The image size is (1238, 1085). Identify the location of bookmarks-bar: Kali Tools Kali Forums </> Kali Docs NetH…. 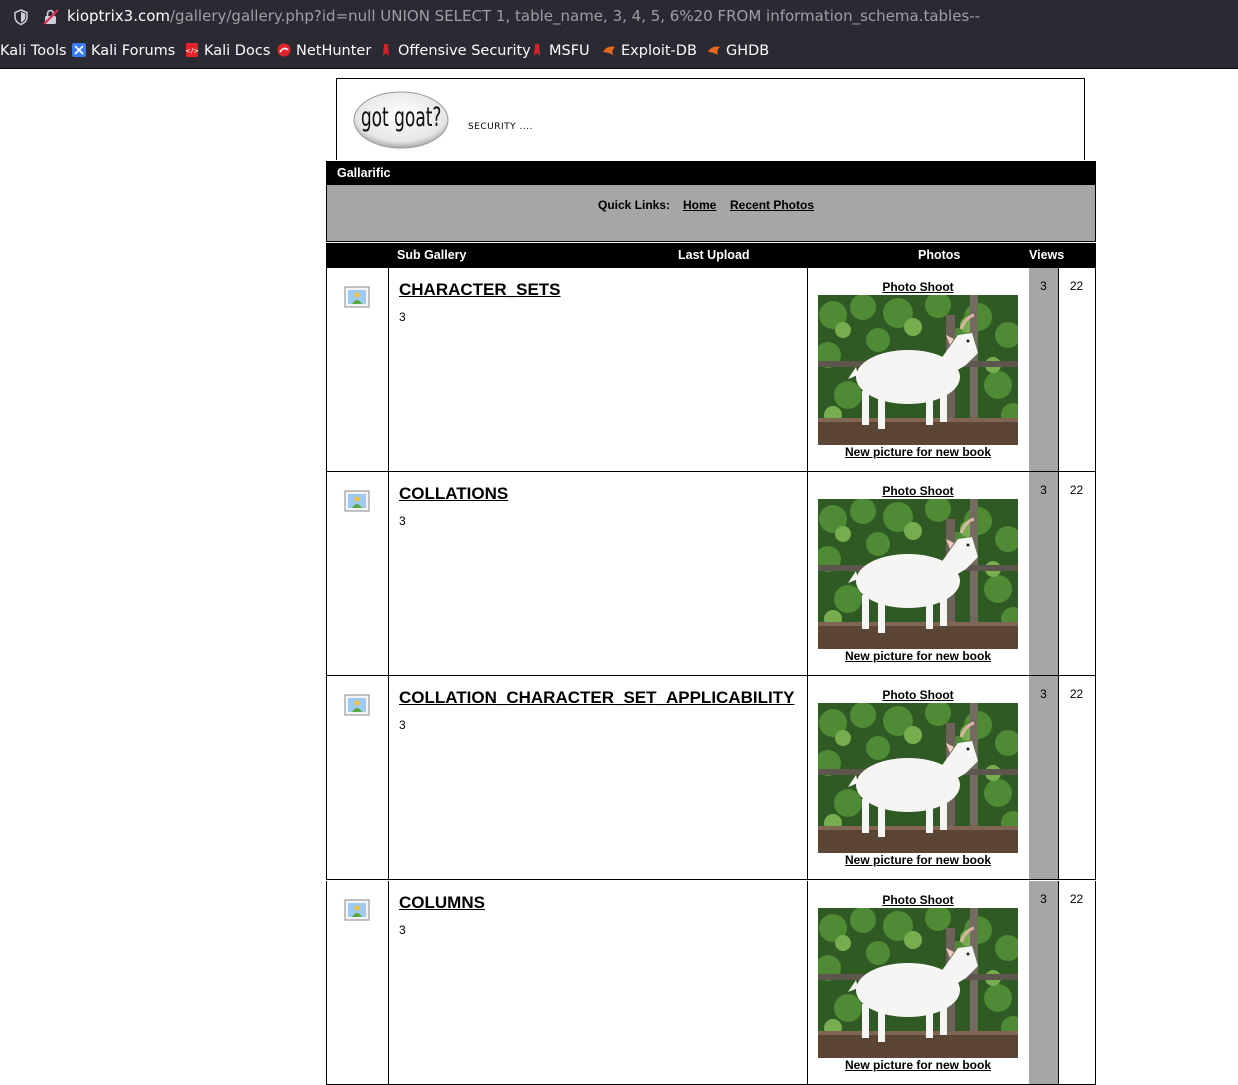
(619, 51).